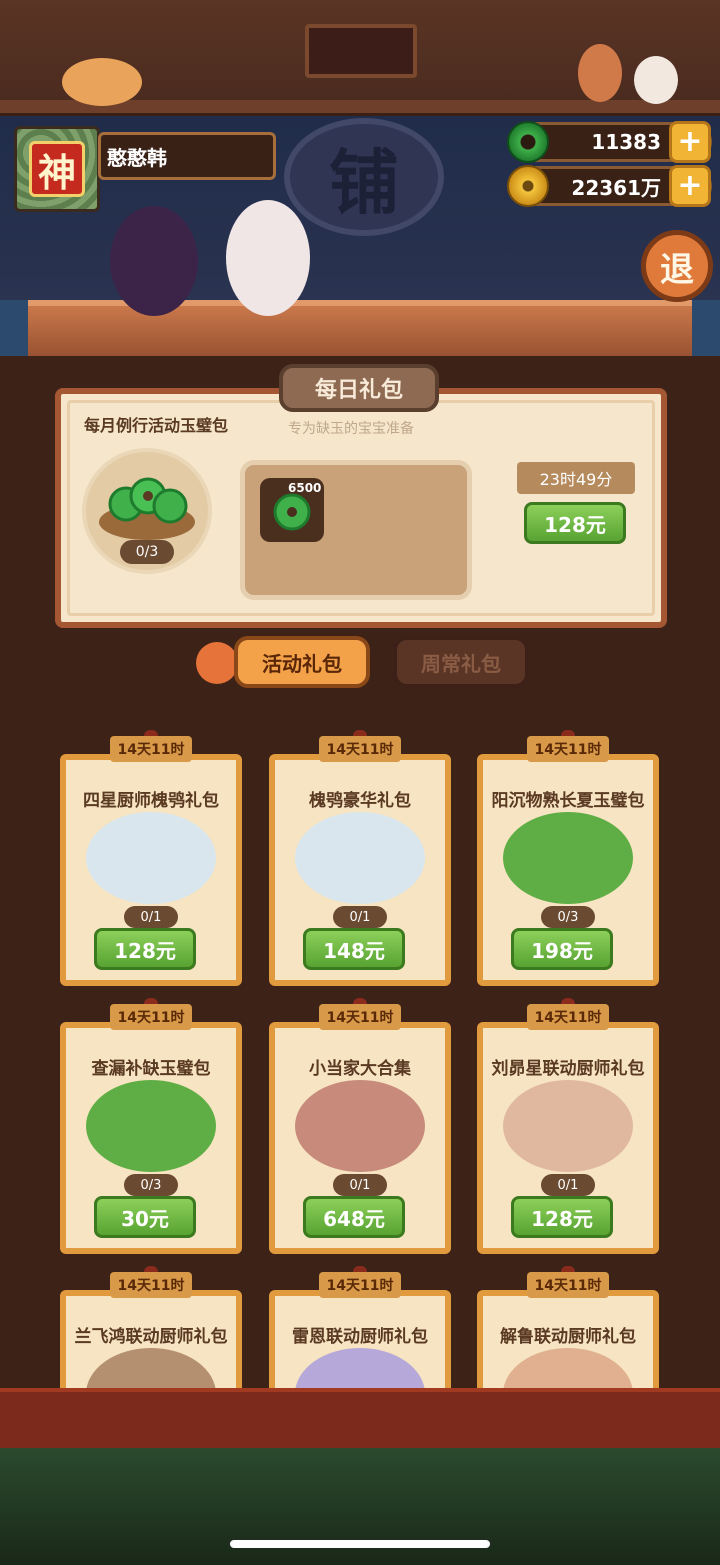 The height and width of the screenshot is (1565, 720). What do you see at coordinates (568, 1337) in the screenshot?
I see `pack-title: 解鲁联动厨师礼包` at bounding box center [568, 1337].